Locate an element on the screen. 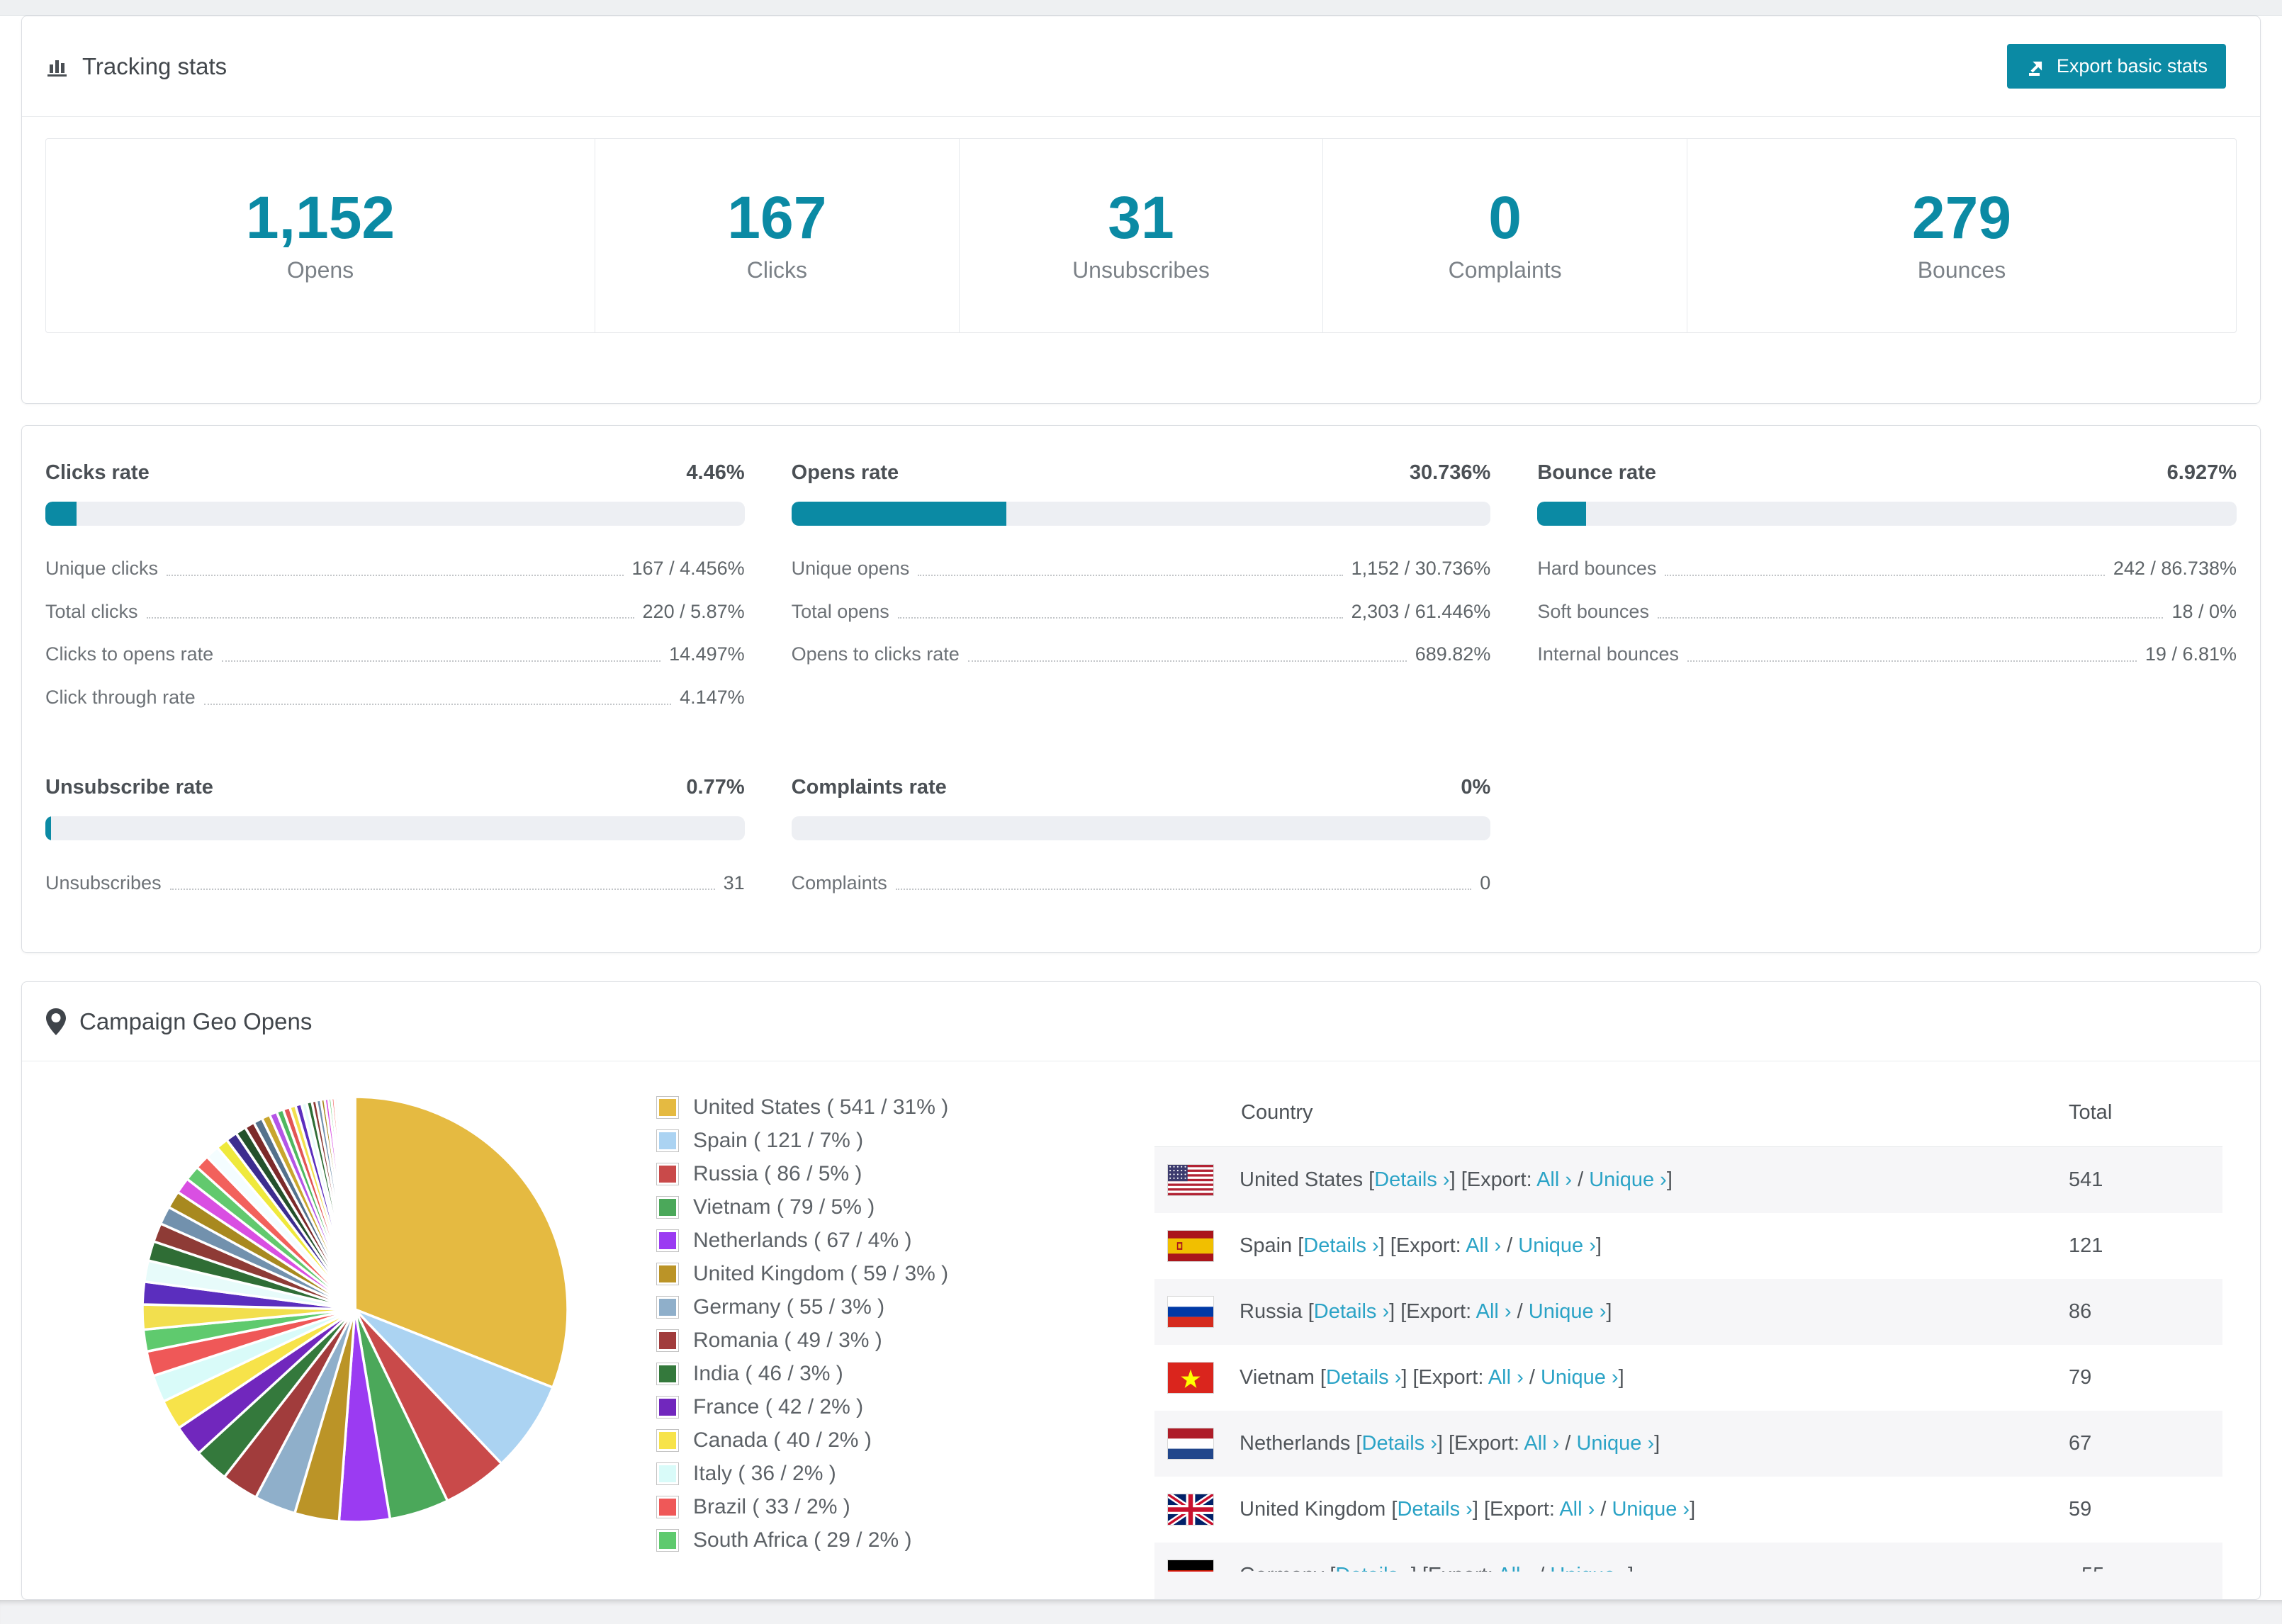  export-all-link-nl: All › is located at coordinates (1541, 1444).